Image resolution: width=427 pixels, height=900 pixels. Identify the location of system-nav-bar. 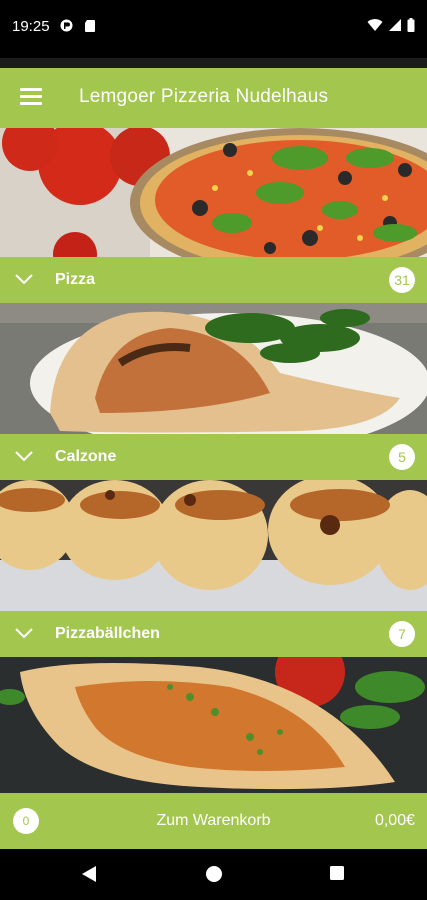
(213, 874).